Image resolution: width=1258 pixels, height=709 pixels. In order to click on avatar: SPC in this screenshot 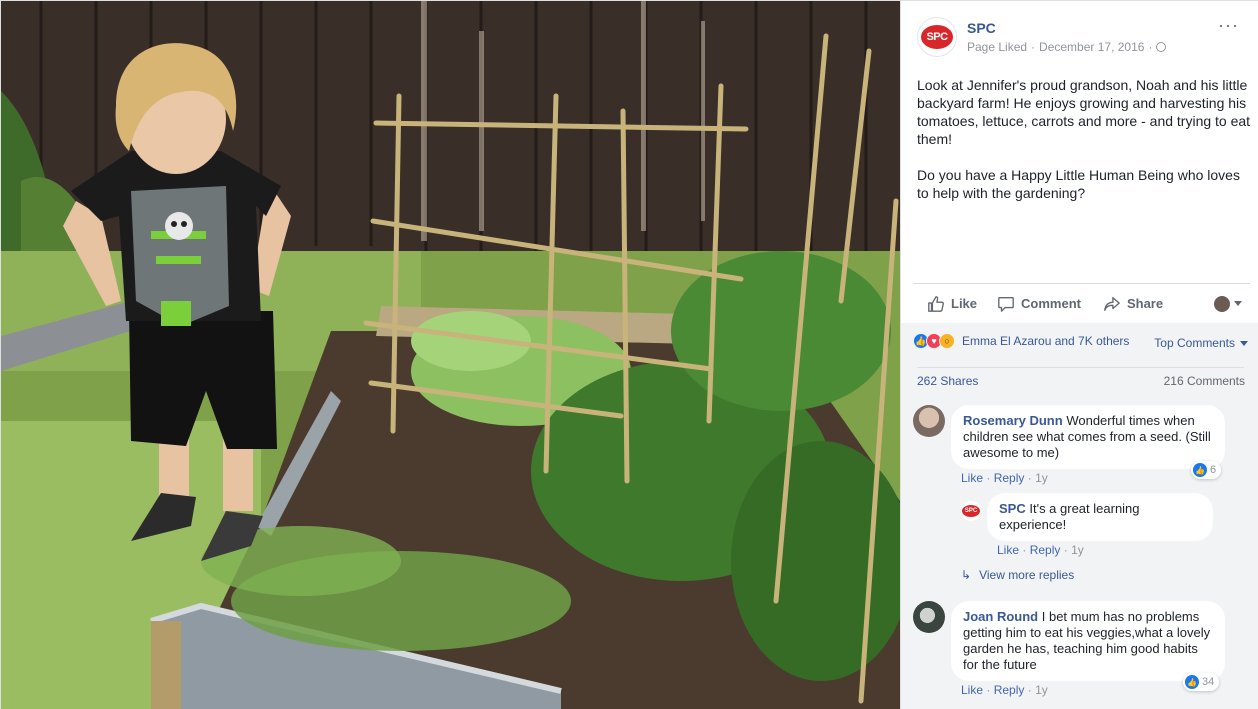, I will do `click(971, 511)`.